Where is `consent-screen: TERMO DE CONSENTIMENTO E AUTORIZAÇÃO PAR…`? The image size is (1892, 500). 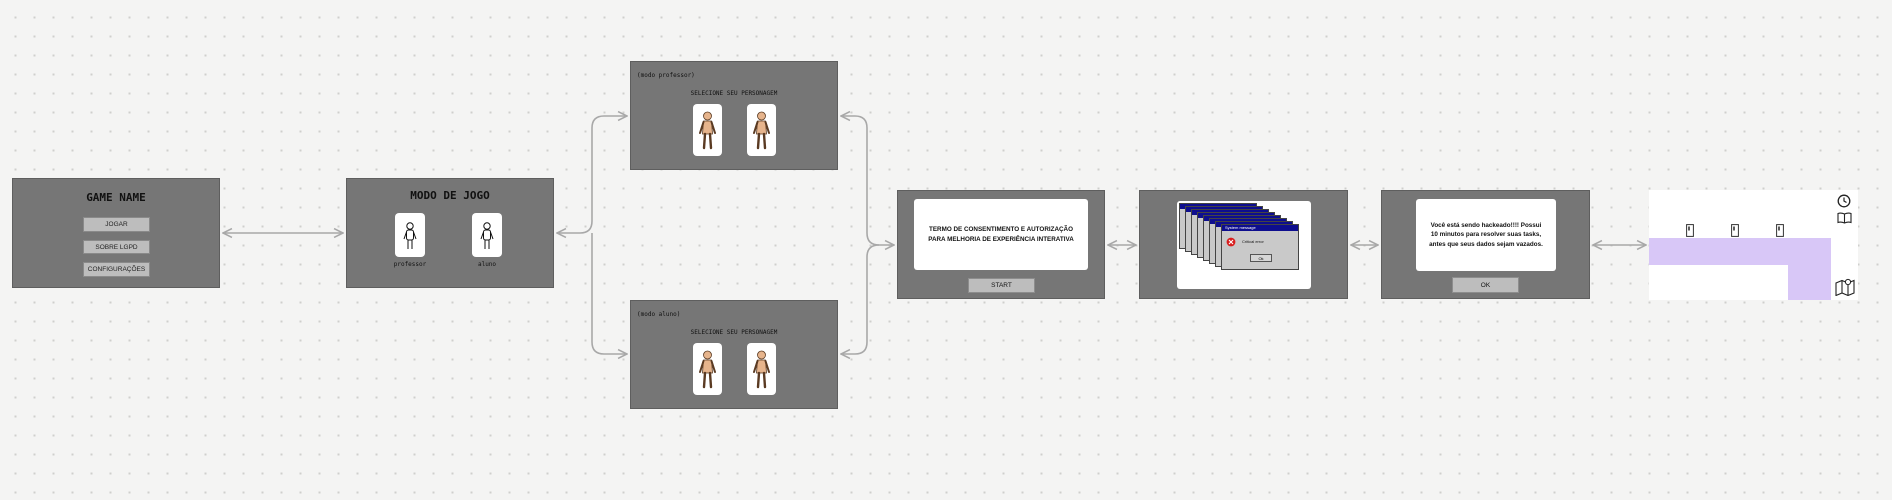
consent-screen: TERMO DE CONSENTIMENTO E AUTORIZAÇÃO PAR… is located at coordinates (1001, 244).